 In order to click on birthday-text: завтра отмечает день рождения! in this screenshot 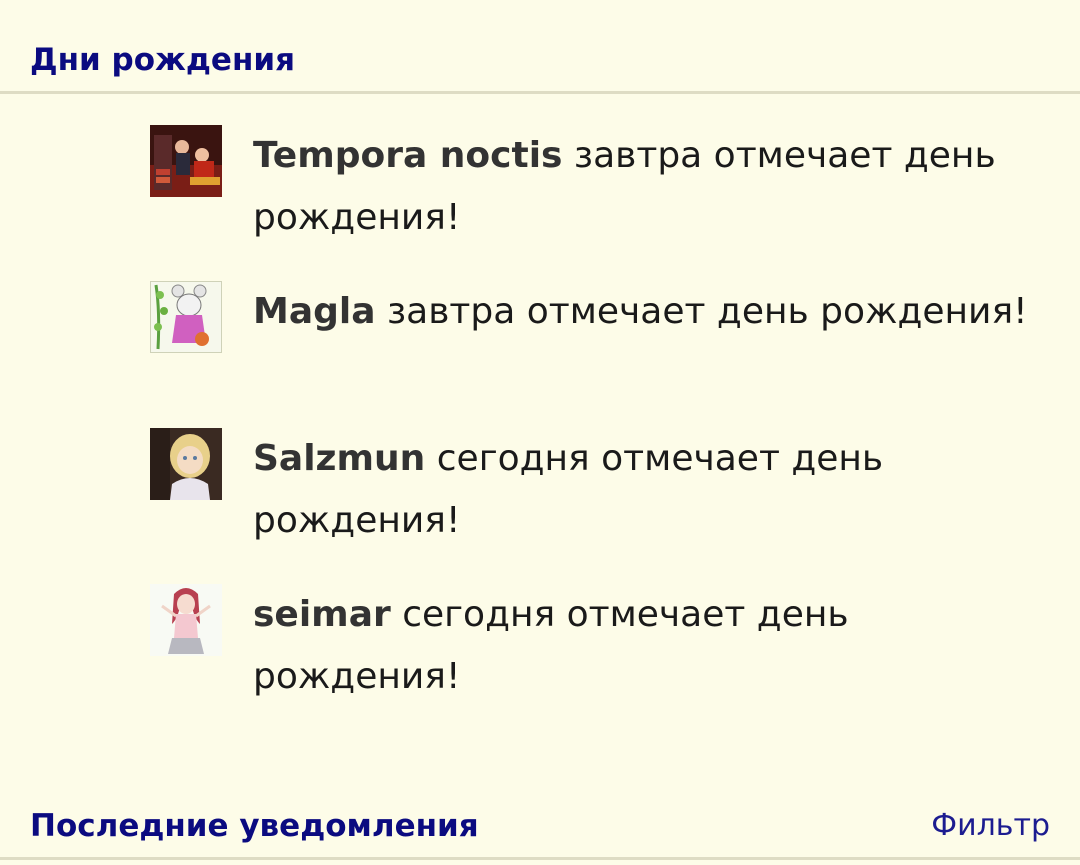, I will do `click(707, 311)`.